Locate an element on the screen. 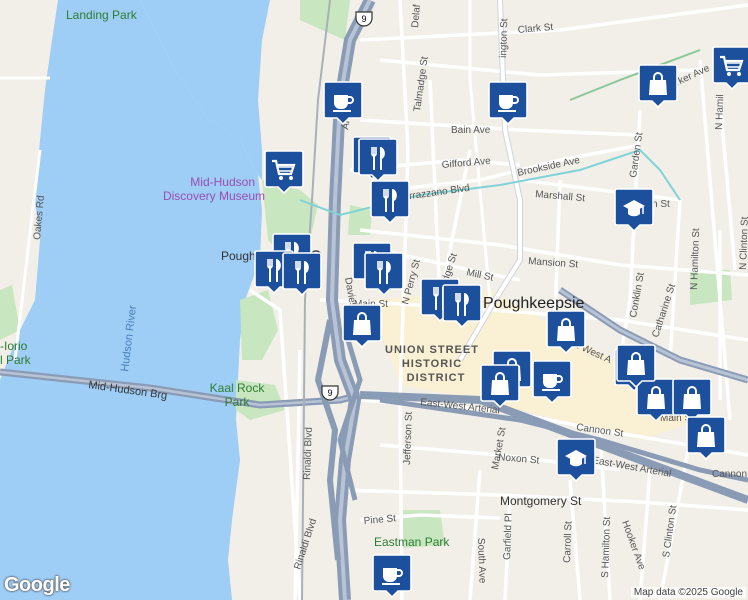 This screenshot has height=600, width=748. label-museum-2: Discovery Museum is located at coordinates (214, 196).